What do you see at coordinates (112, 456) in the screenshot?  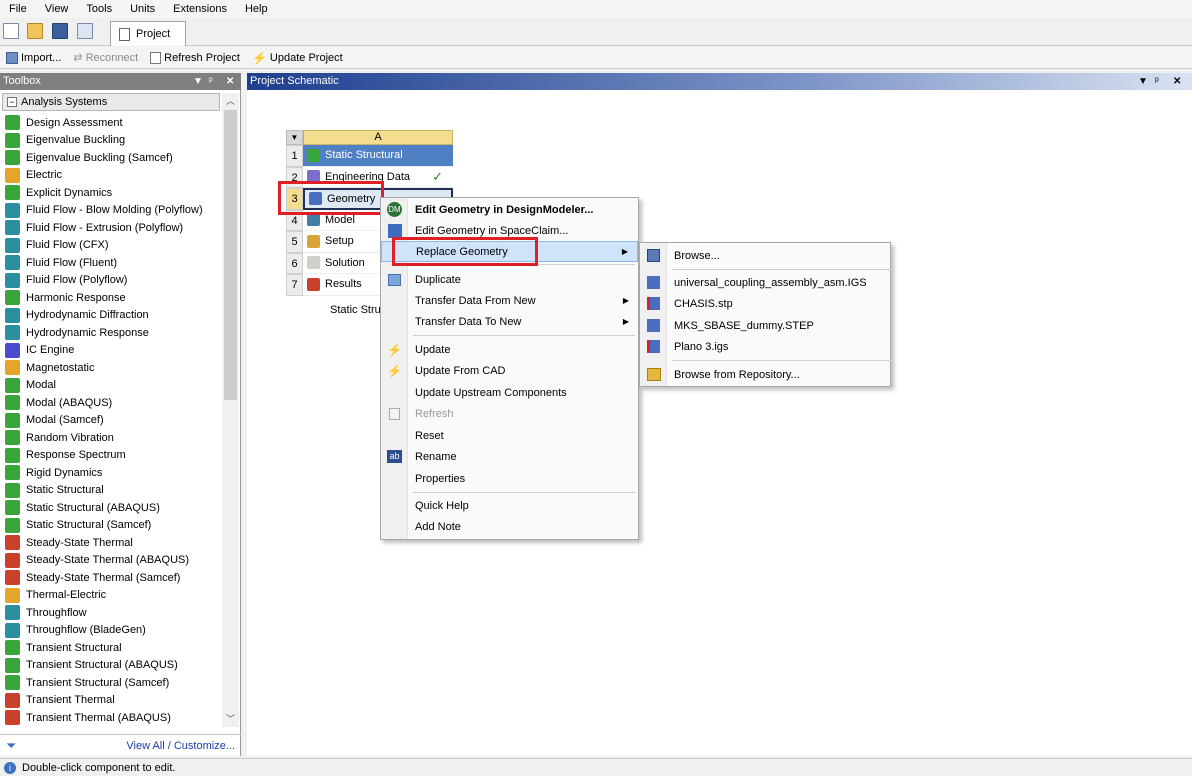 I see `toolbox-item: Response Spectrum` at bounding box center [112, 456].